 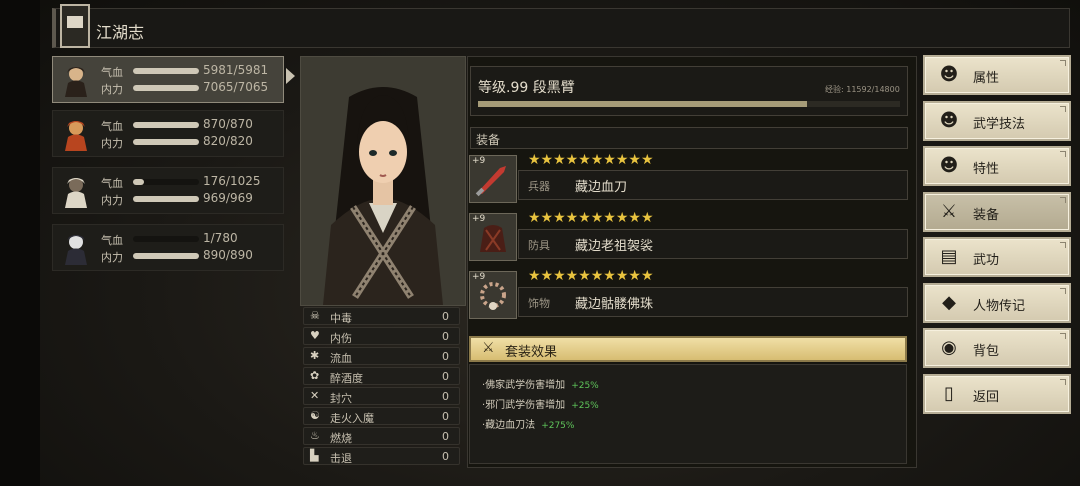 What do you see at coordinates (168, 247) in the screenshot?
I see `party-member-card: 气血 1/780 内力 890/890` at bounding box center [168, 247].